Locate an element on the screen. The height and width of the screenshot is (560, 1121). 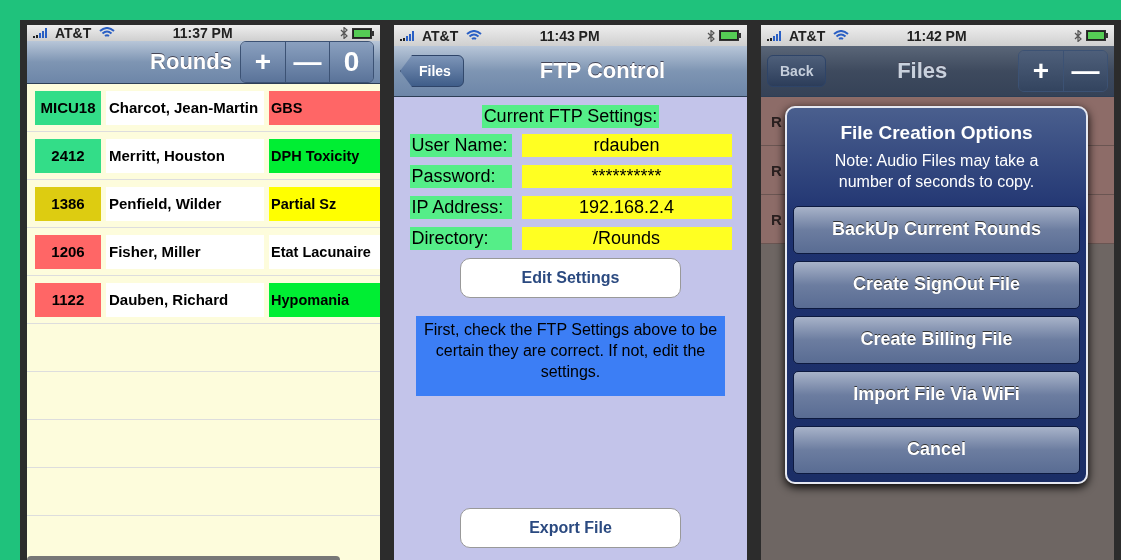
clock-label: 11:42 PM is located at coordinates (936, 35).